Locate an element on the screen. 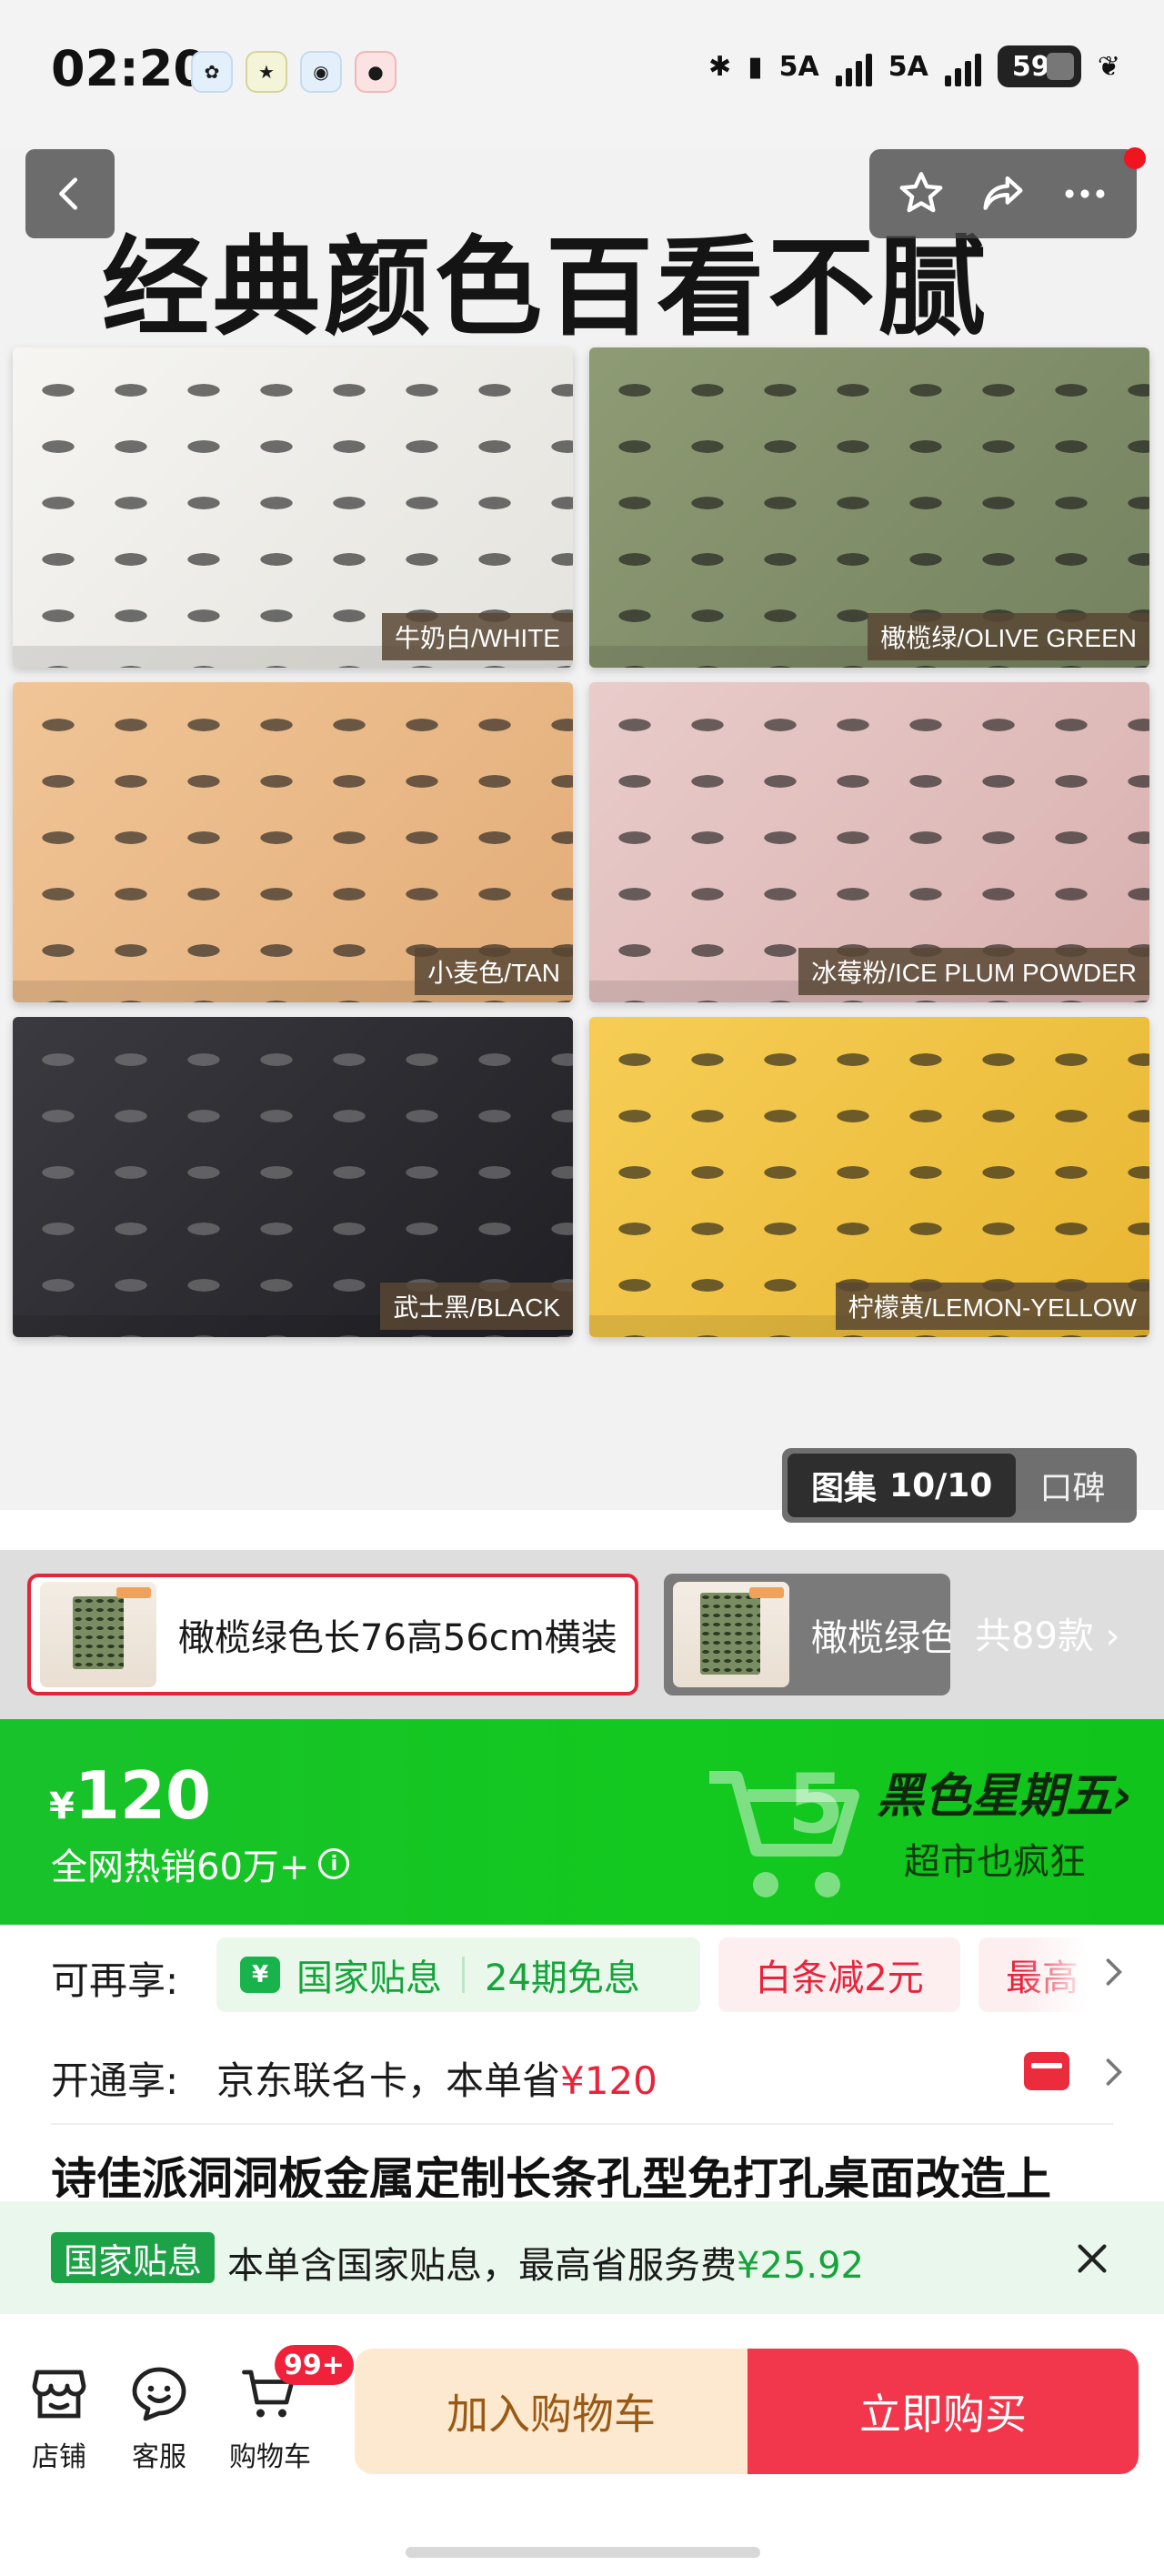 This screenshot has height=2576, width=1164. currency-symbol: ¥ is located at coordinates (62, 1806).